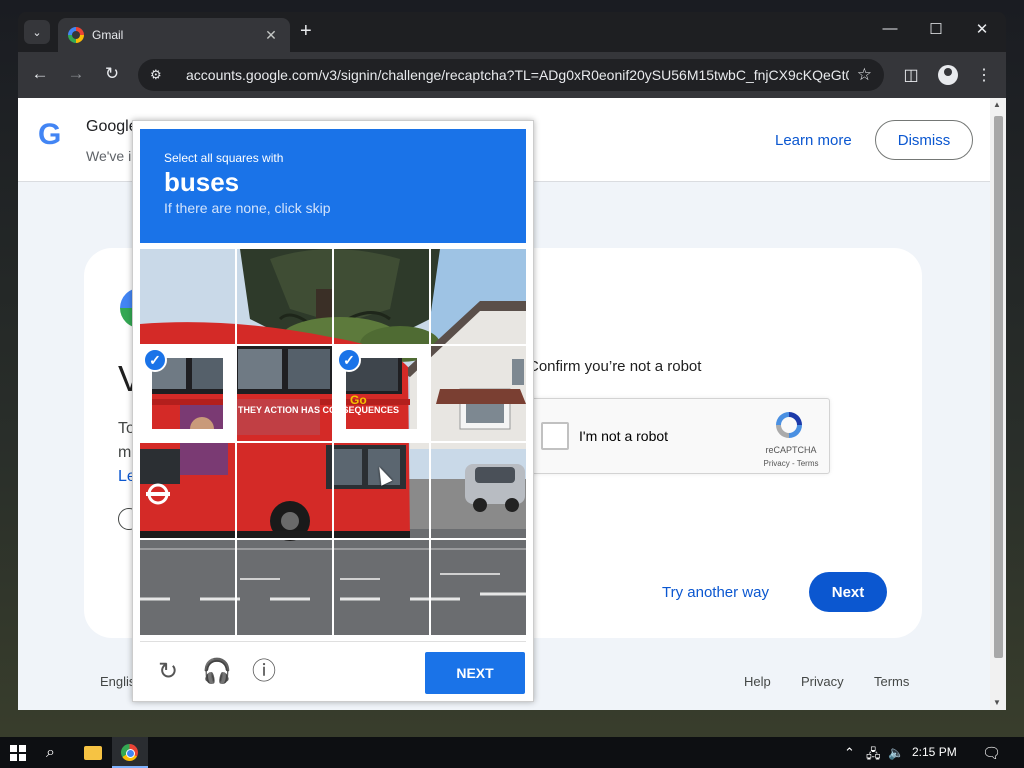 This screenshot has width=1024, height=768. Describe the element at coordinates (37, 32) in the screenshot. I see `tab-search-dropdown: ⌄` at that location.